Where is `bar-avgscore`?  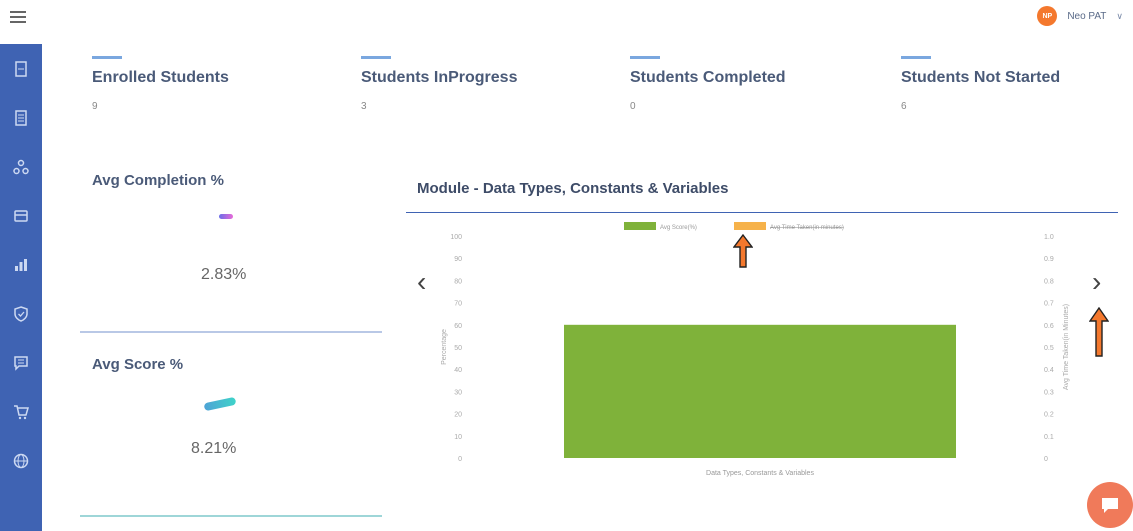 bar-avgscore is located at coordinates (760, 391).